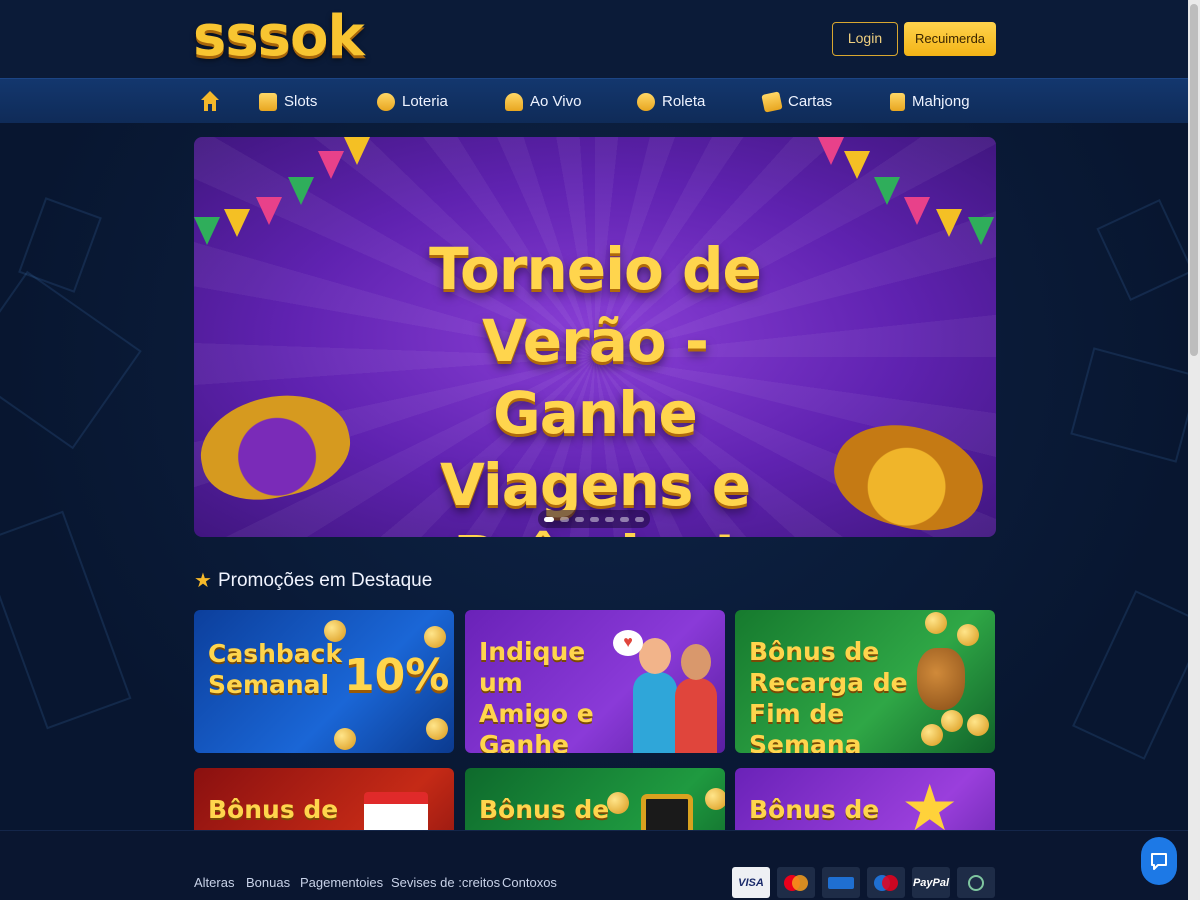  I want to click on promo-card-referral: Indique um Amigo e Ganhe R$50 ♥, so click(595, 681).